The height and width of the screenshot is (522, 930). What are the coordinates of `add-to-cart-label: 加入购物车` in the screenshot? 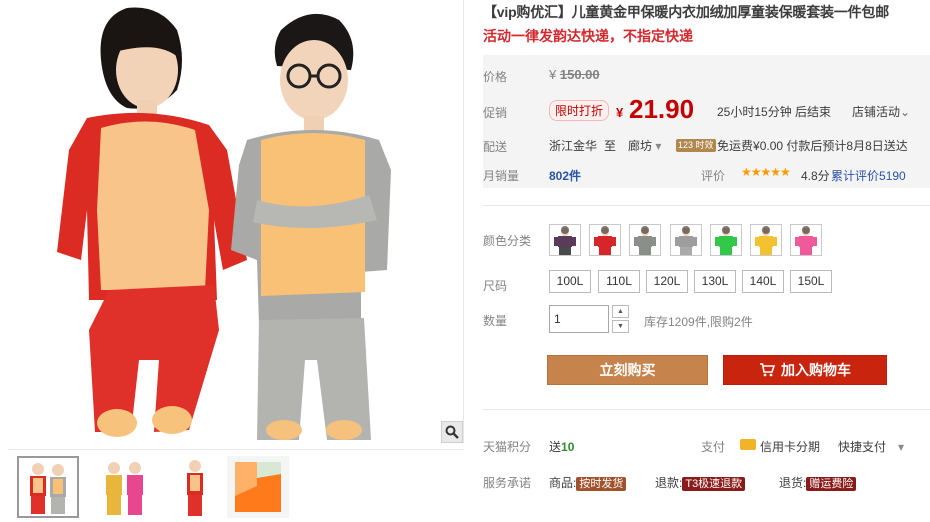 It's located at (816, 370).